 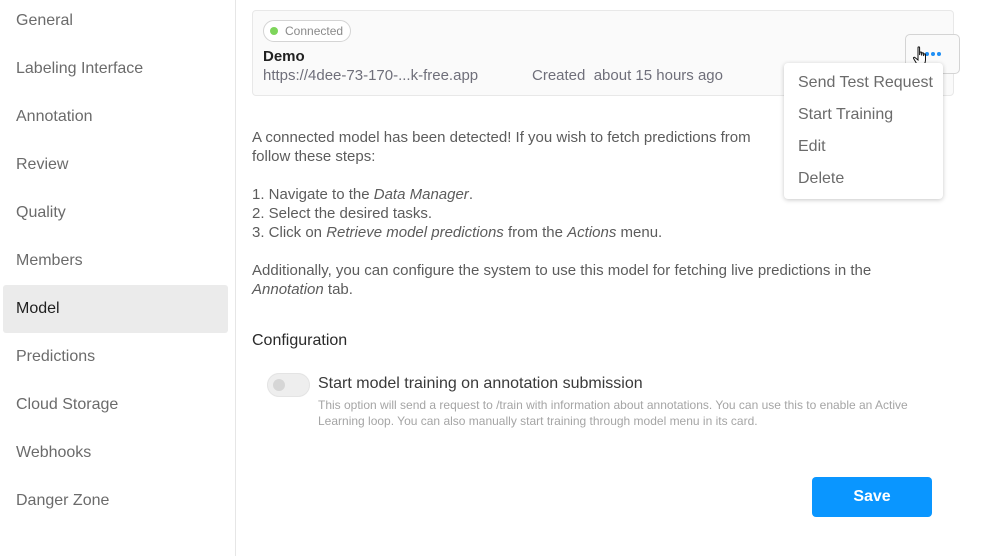 What do you see at coordinates (115, 165) in the screenshot?
I see `sidebar-item-review: Review` at bounding box center [115, 165].